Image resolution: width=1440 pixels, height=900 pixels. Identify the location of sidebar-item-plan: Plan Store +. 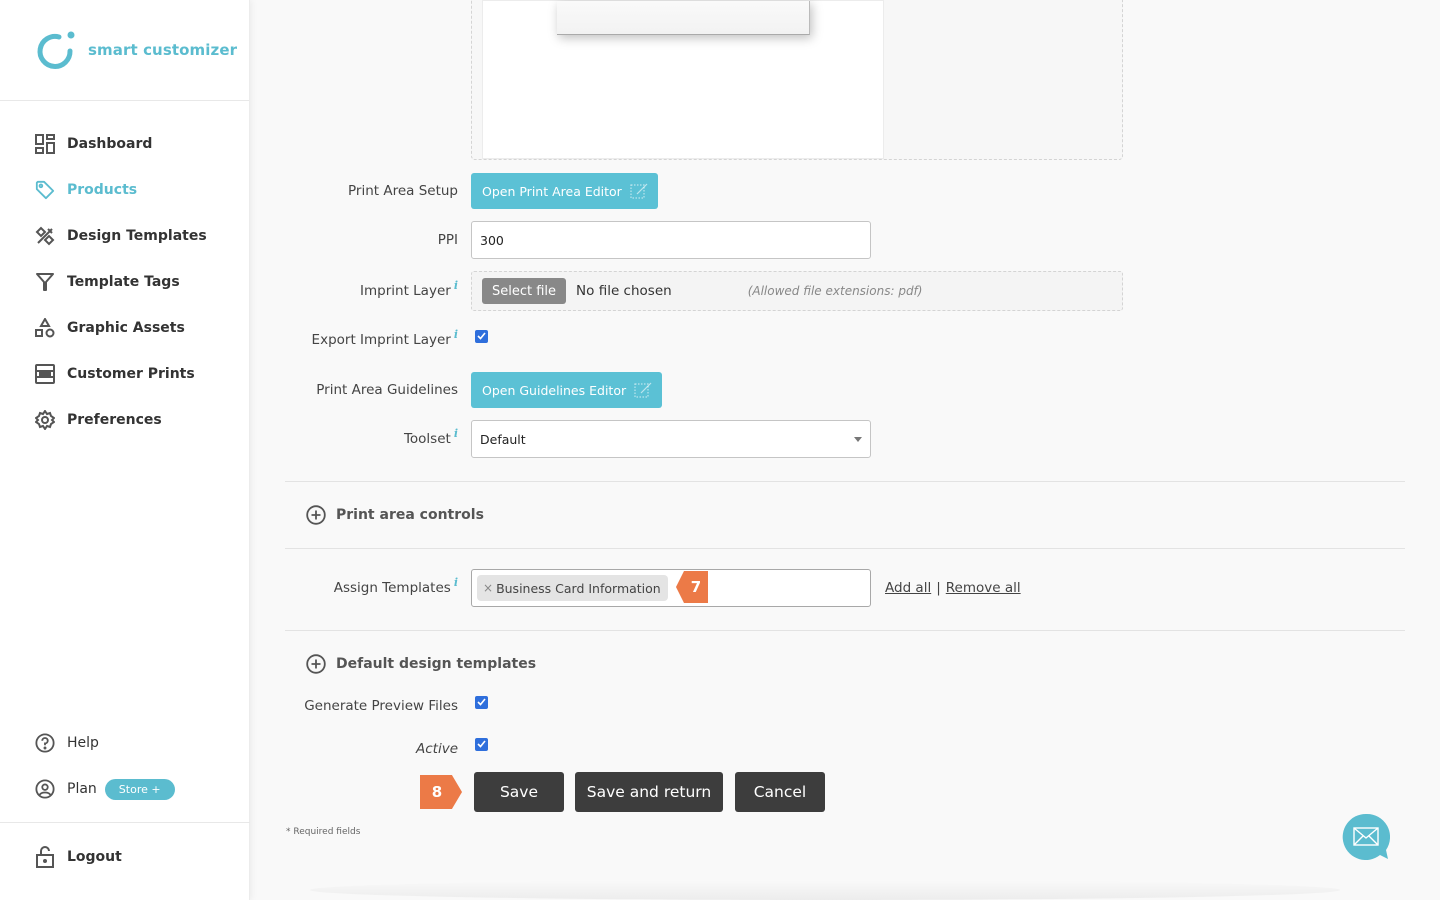
(125, 789).